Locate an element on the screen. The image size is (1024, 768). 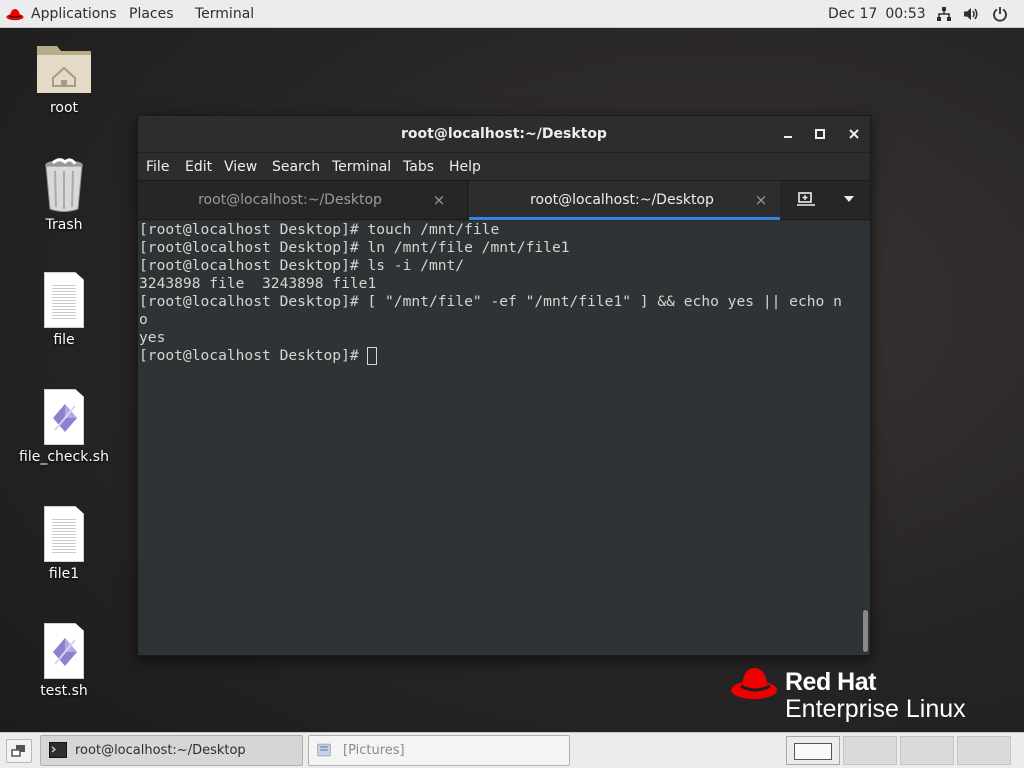
terminal-line: o is located at coordinates (143, 319).